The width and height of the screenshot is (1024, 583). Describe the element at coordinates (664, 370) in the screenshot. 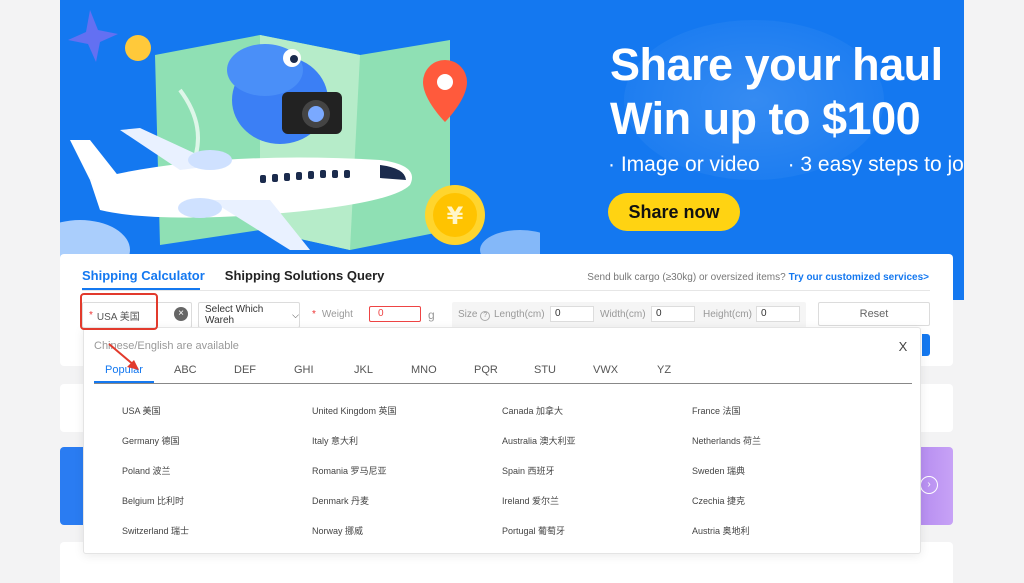

I see `tab-yz: YZ` at that location.